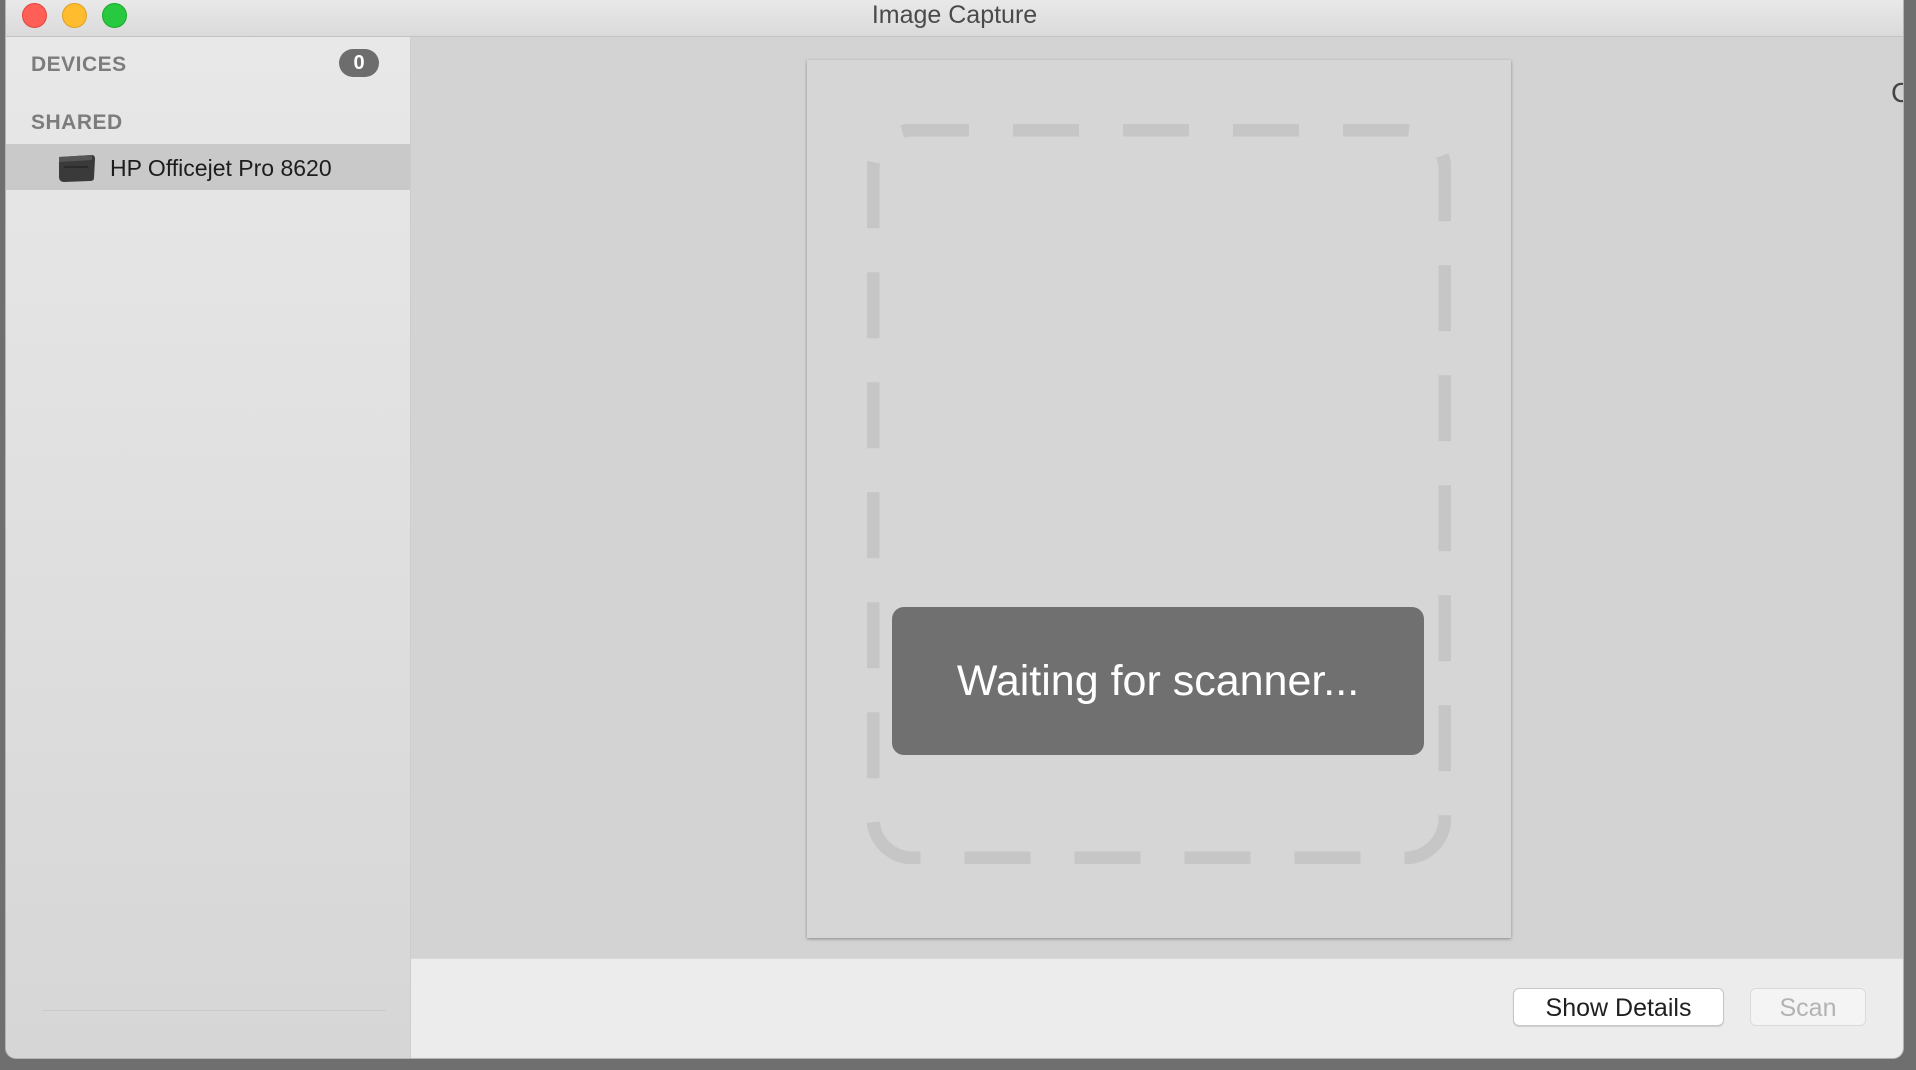  Describe the element at coordinates (954, 15) in the screenshot. I see `window-title: Image Capture` at that location.